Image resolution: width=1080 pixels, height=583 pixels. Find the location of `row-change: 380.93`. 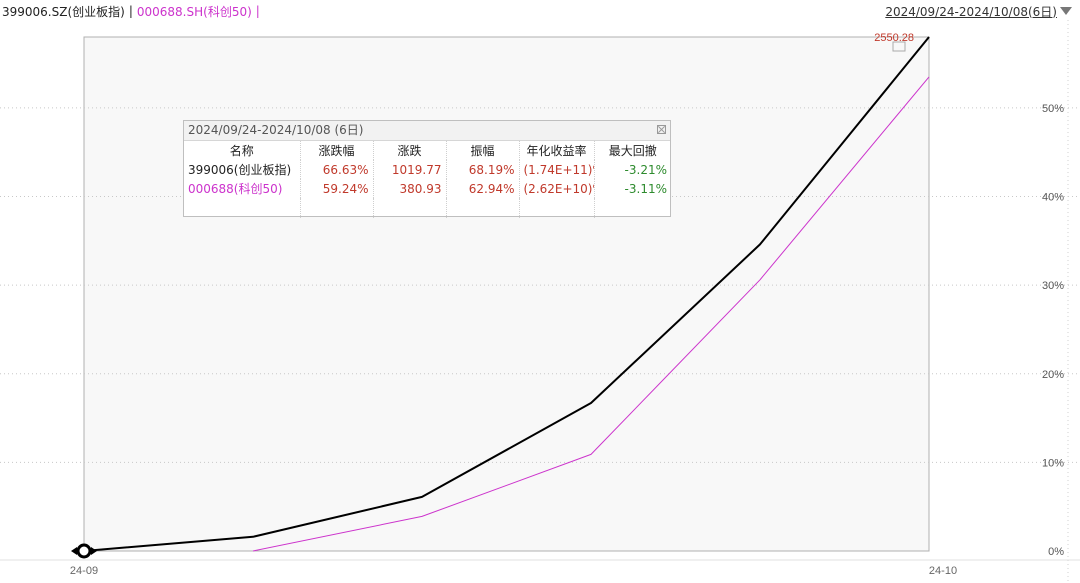

row-change: 380.93 is located at coordinates (410, 188).